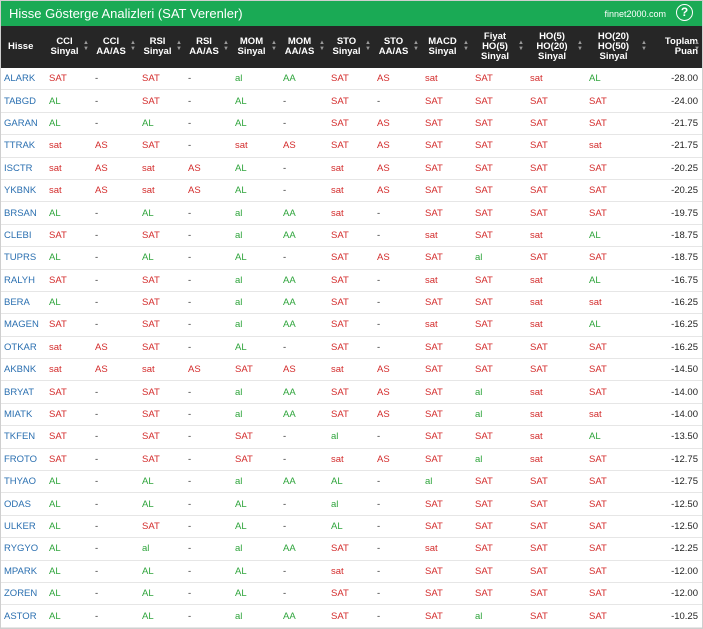 The width and height of the screenshot is (703, 629). What do you see at coordinates (68, 549) in the screenshot?
I see `signal-cell: AL` at bounding box center [68, 549].